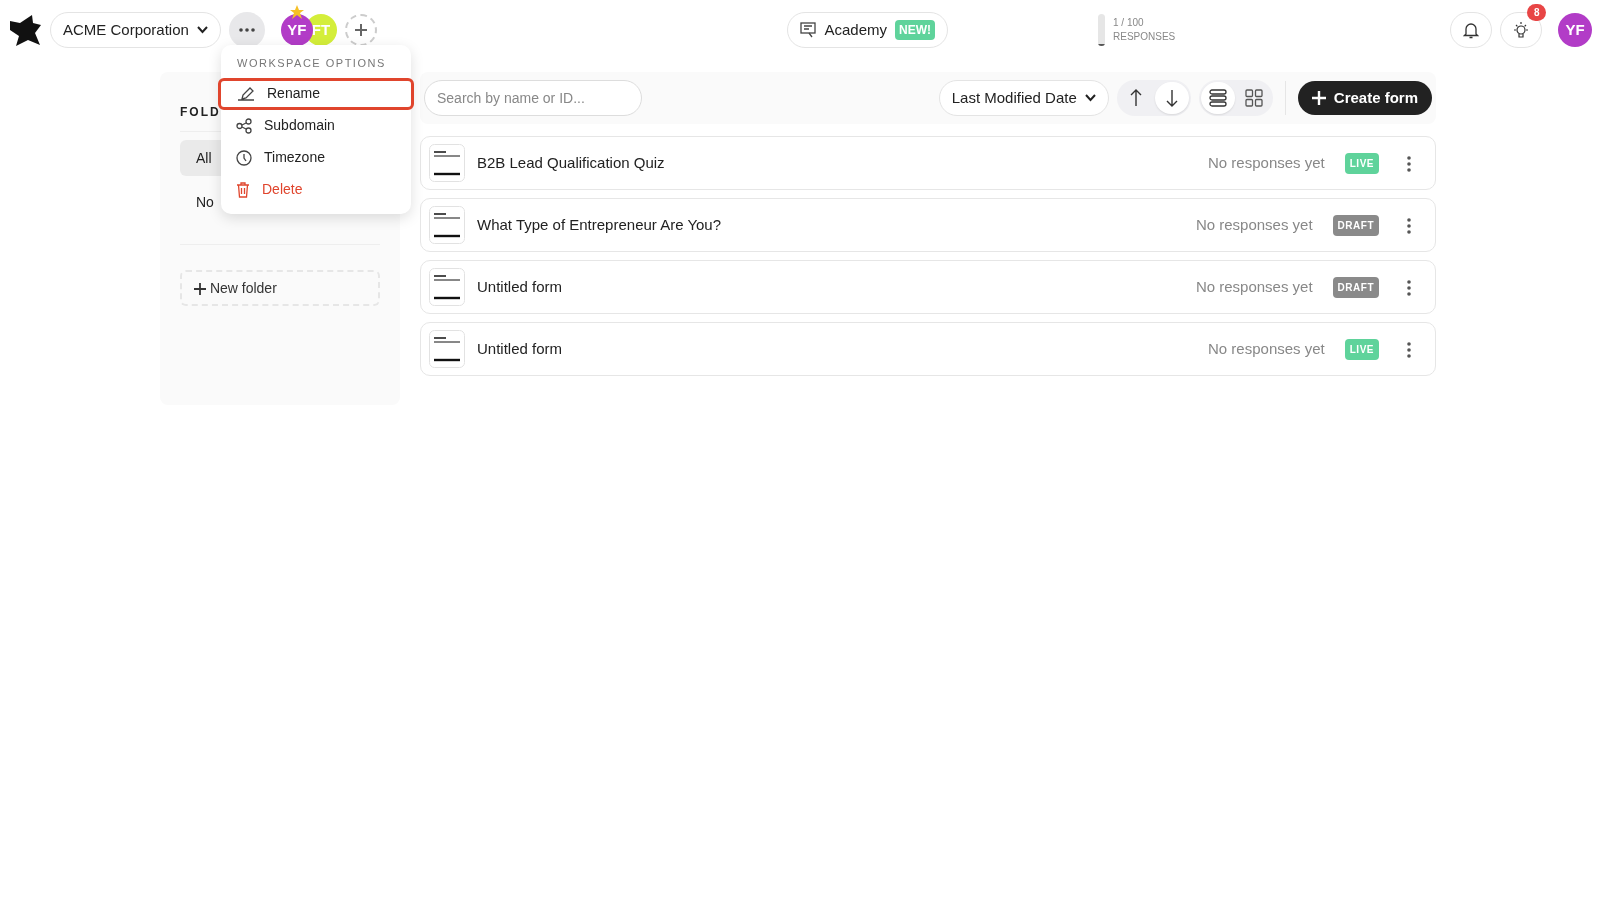 The width and height of the screenshot is (1600, 900). What do you see at coordinates (1575, 30) in the screenshot?
I see `user-avatar: YF` at bounding box center [1575, 30].